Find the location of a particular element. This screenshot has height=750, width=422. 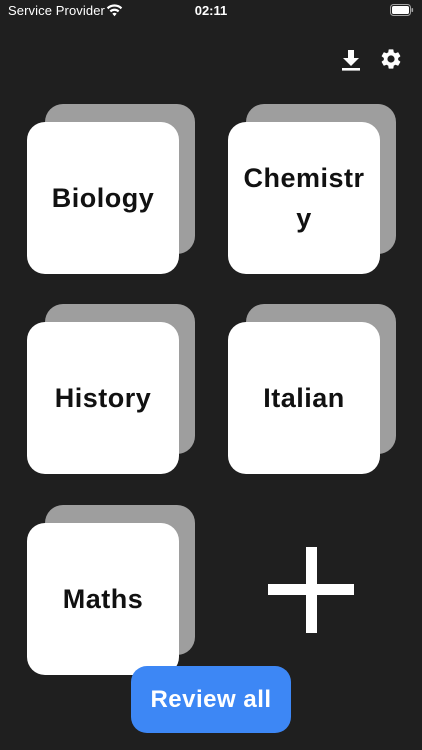

download-icon is located at coordinates (351, 60).